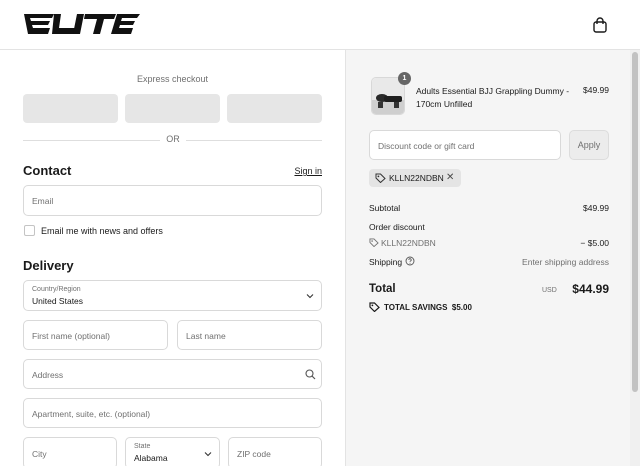 This screenshot has width=640, height=466. What do you see at coordinates (382, 289) in the screenshot?
I see `total-label: Total` at bounding box center [382, 289].